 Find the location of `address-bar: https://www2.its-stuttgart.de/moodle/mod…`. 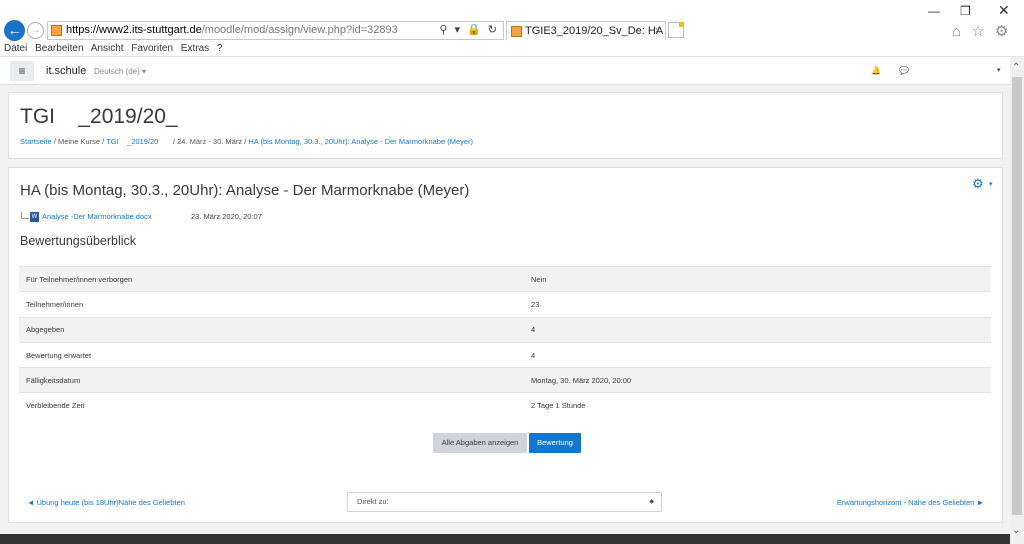

address-bar: https://www2.its-stuttgart.de/moodle/mod… is located at coordinates (275, 30).